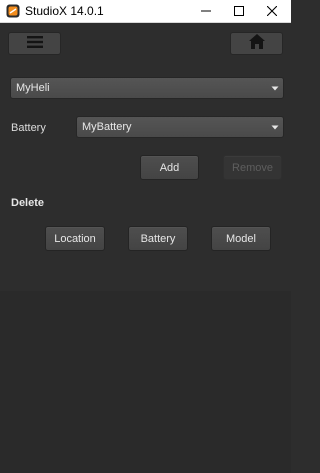 This screenshot has height=473, width=320. I want to click on menu-button, so click(34, 43).